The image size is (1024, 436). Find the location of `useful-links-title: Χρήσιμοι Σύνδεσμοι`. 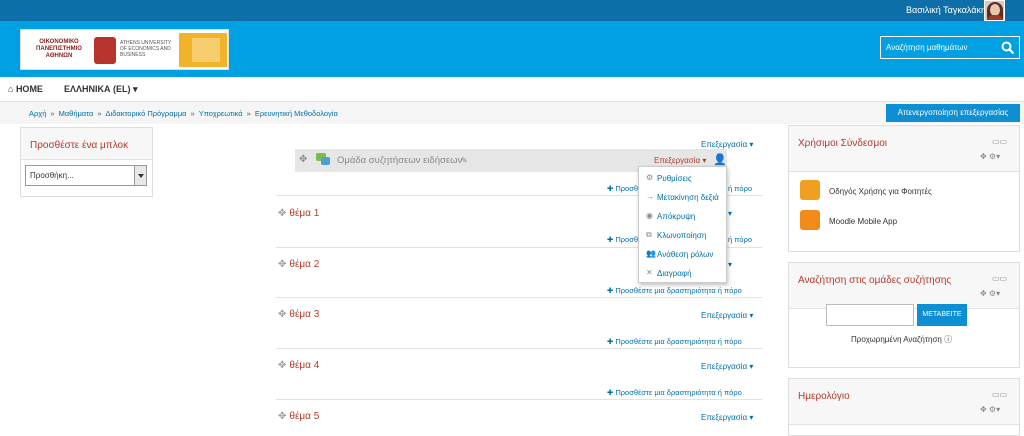

useful-links-title: Χρήσιμοι Σύνδεσμοι is located at coordinates (843, 143).